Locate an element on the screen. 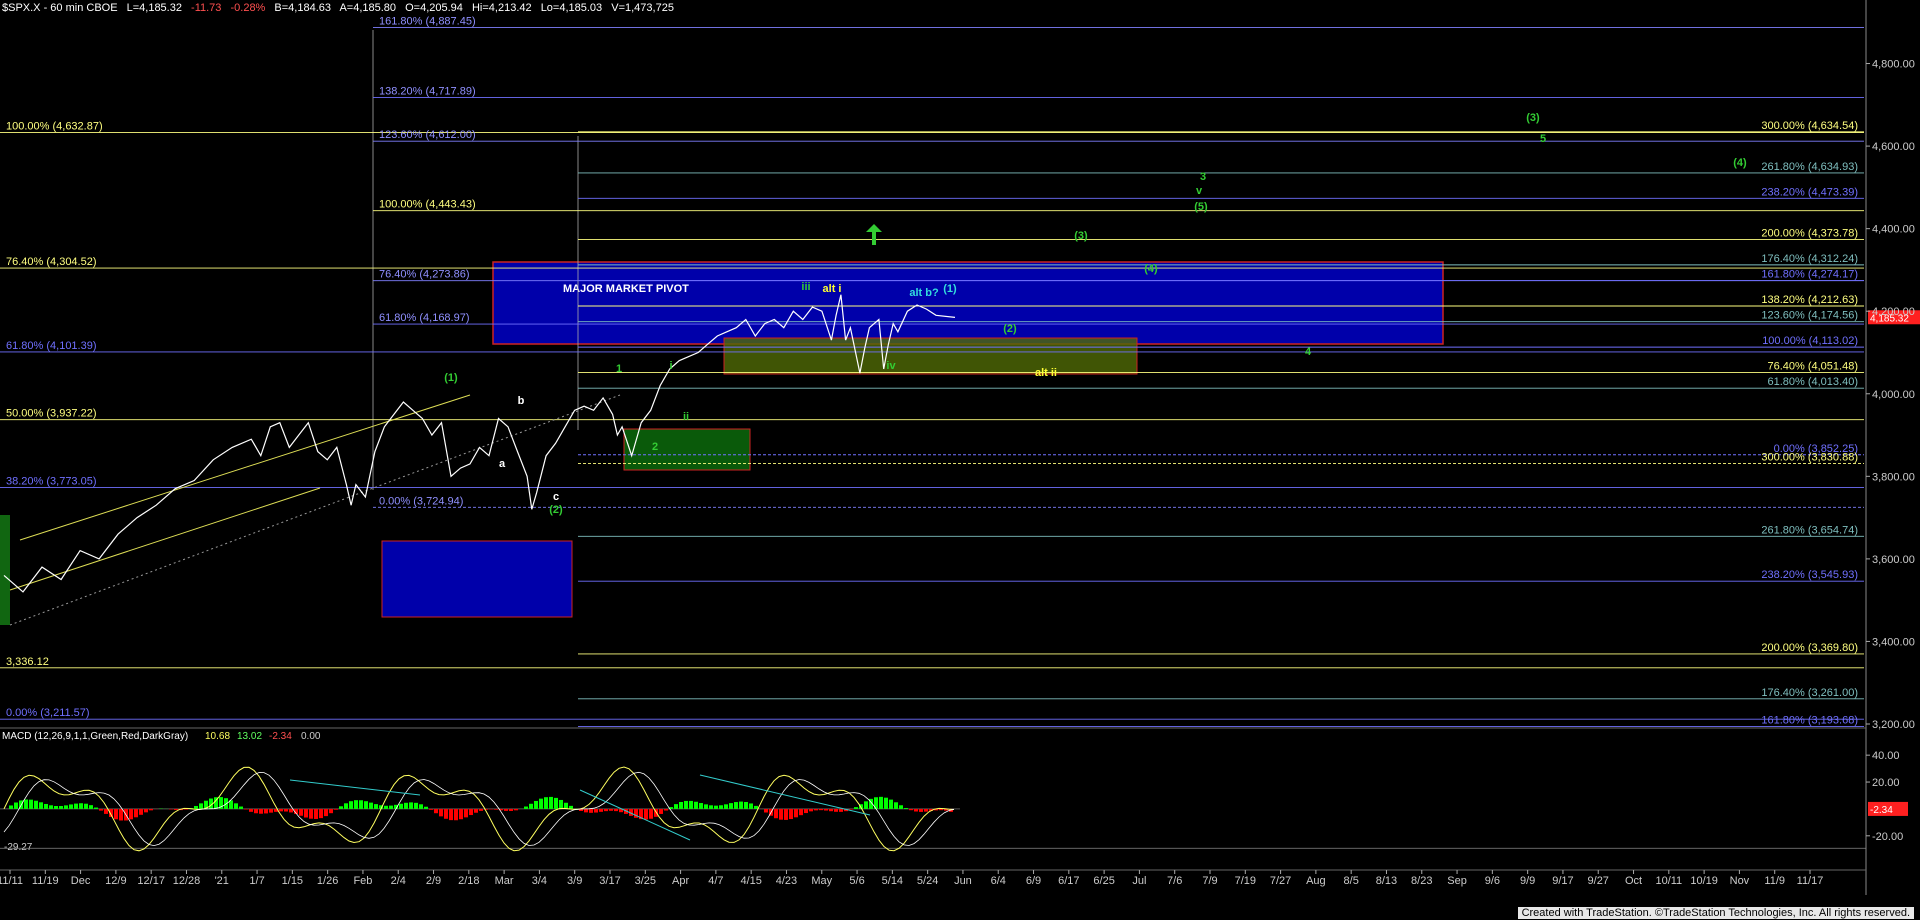 The width and height of the screenshot is (1920, 920). x-tick-label: 2/18 is located at coordinates (468, 881).